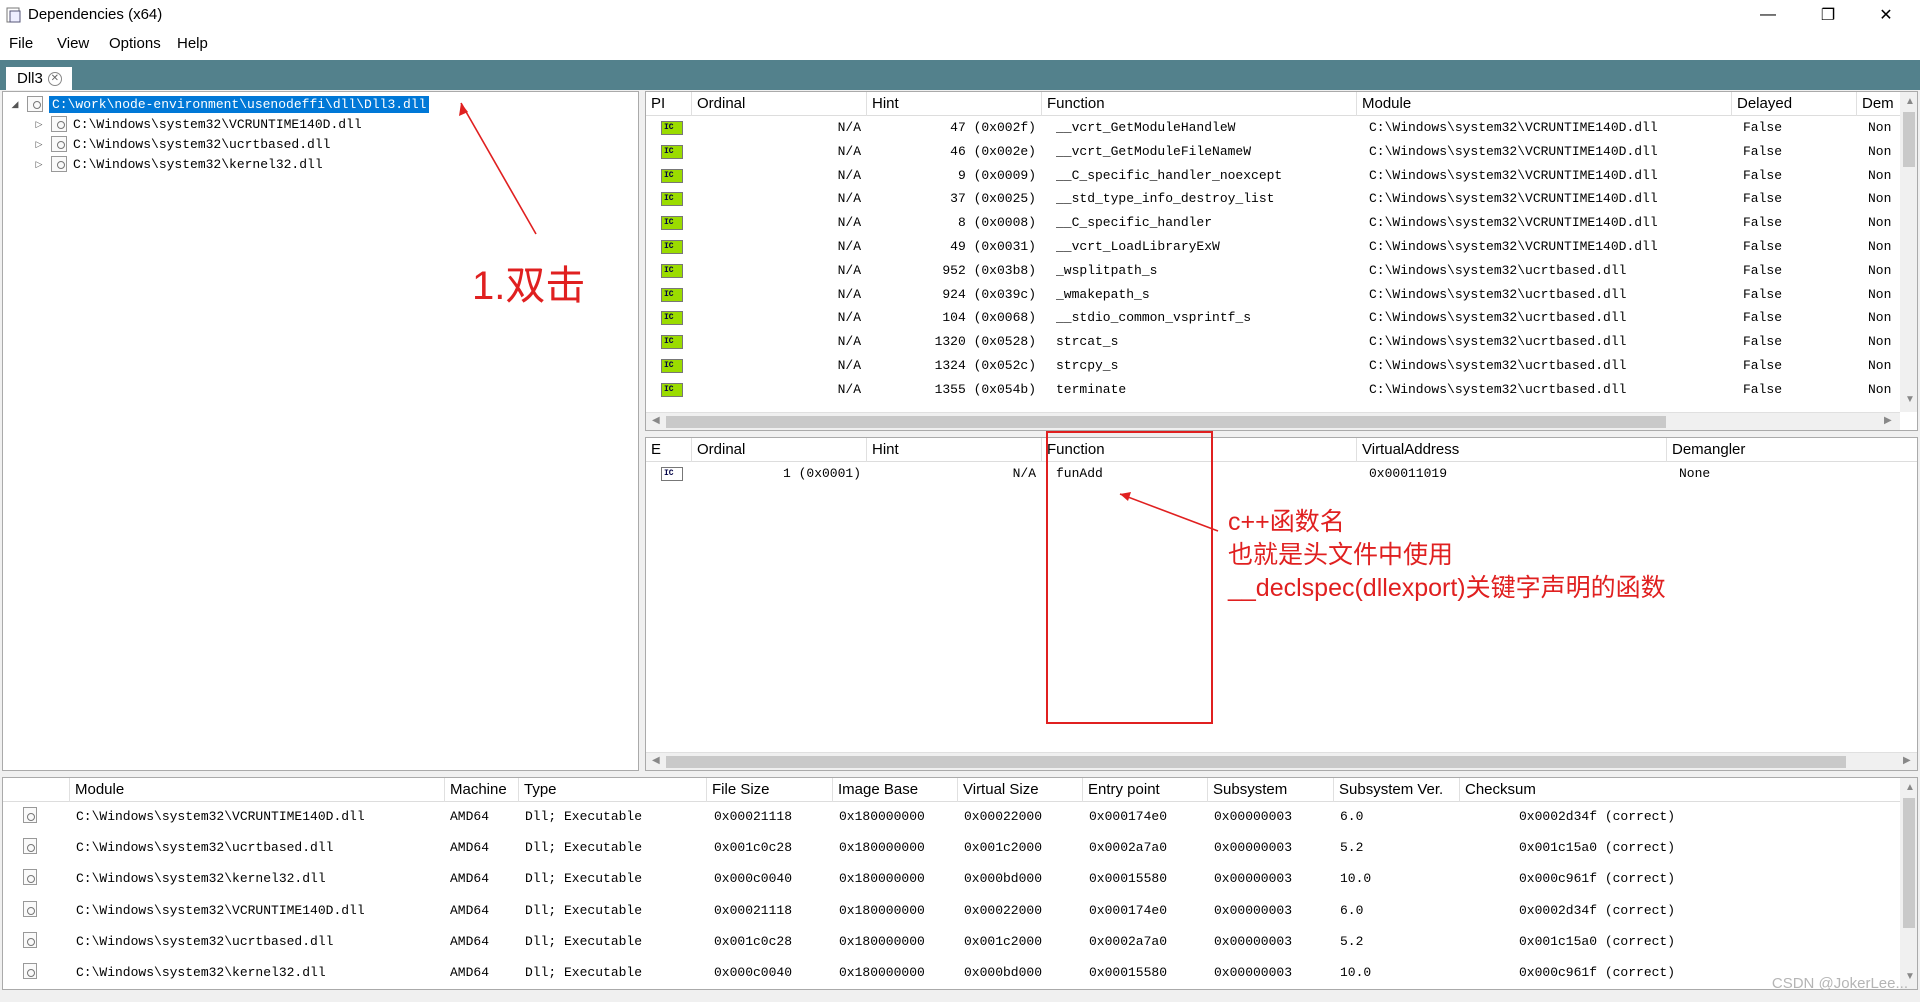 This screenshot has height=1002, width=1920. Describe the element at coordinates (481, 790) in the screenshot. I see `col-machine: Machine` at that location.